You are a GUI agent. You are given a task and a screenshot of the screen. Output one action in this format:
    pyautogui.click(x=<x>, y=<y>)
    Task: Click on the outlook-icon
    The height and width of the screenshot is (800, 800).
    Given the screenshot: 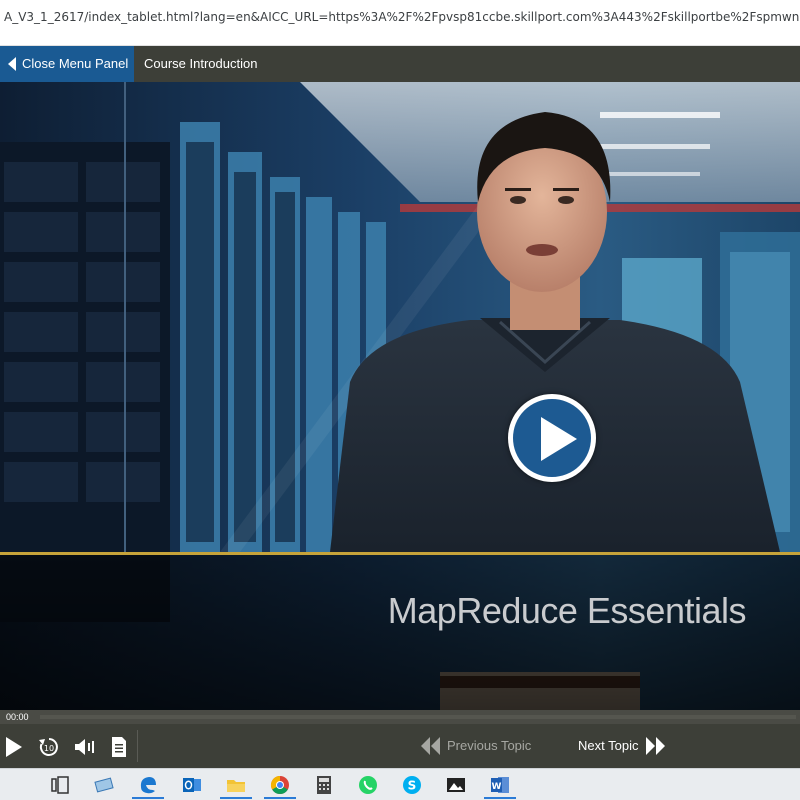 What is the action you would take?
    pyautogui.click(x=192, y=785)
    